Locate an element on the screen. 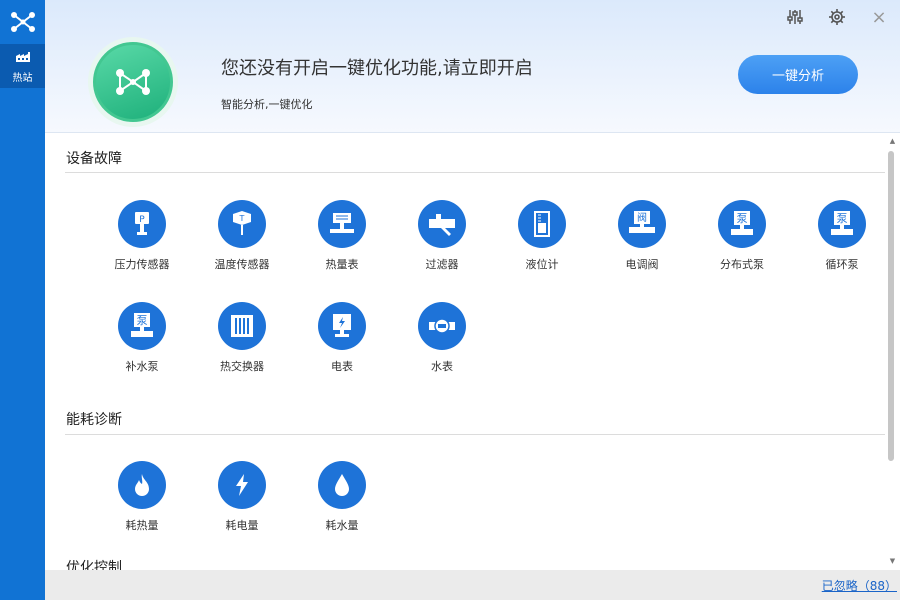  page-title: 您还没有开启一键优化功能,请立即开启 is located at coordinates (377, 68).